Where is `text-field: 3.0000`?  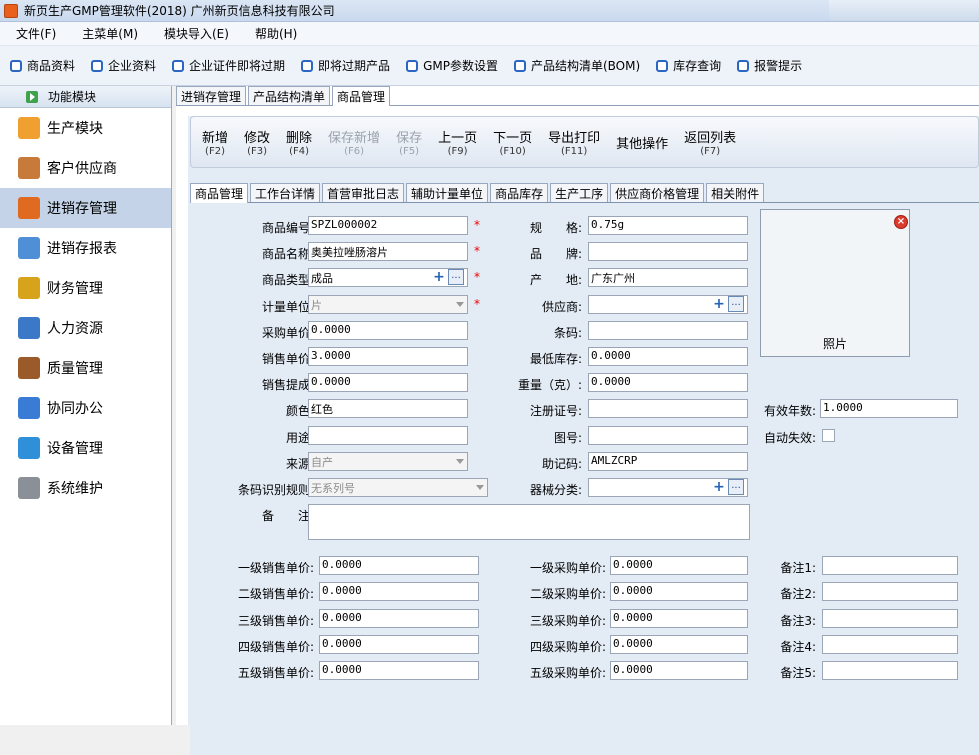 text-field: 3.0000 is located at coordinates (388, 356).